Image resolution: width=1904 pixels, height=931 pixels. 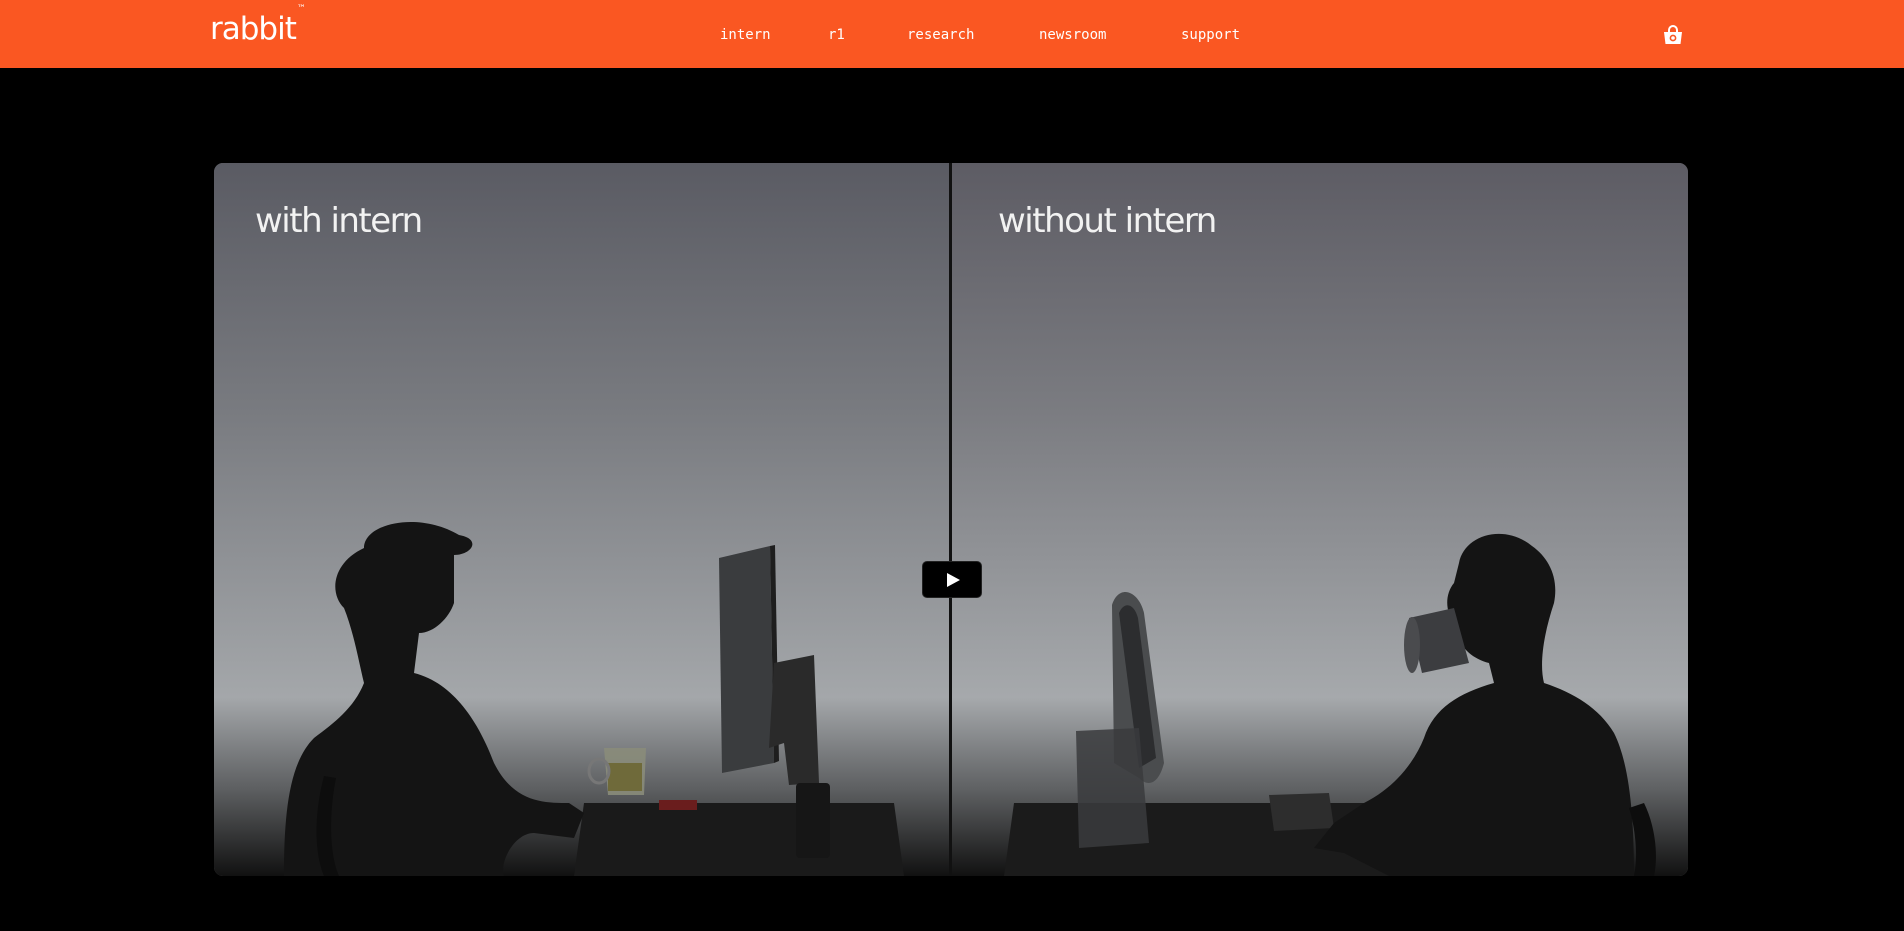 I want to click on red-object, so click(x=678, y=805).